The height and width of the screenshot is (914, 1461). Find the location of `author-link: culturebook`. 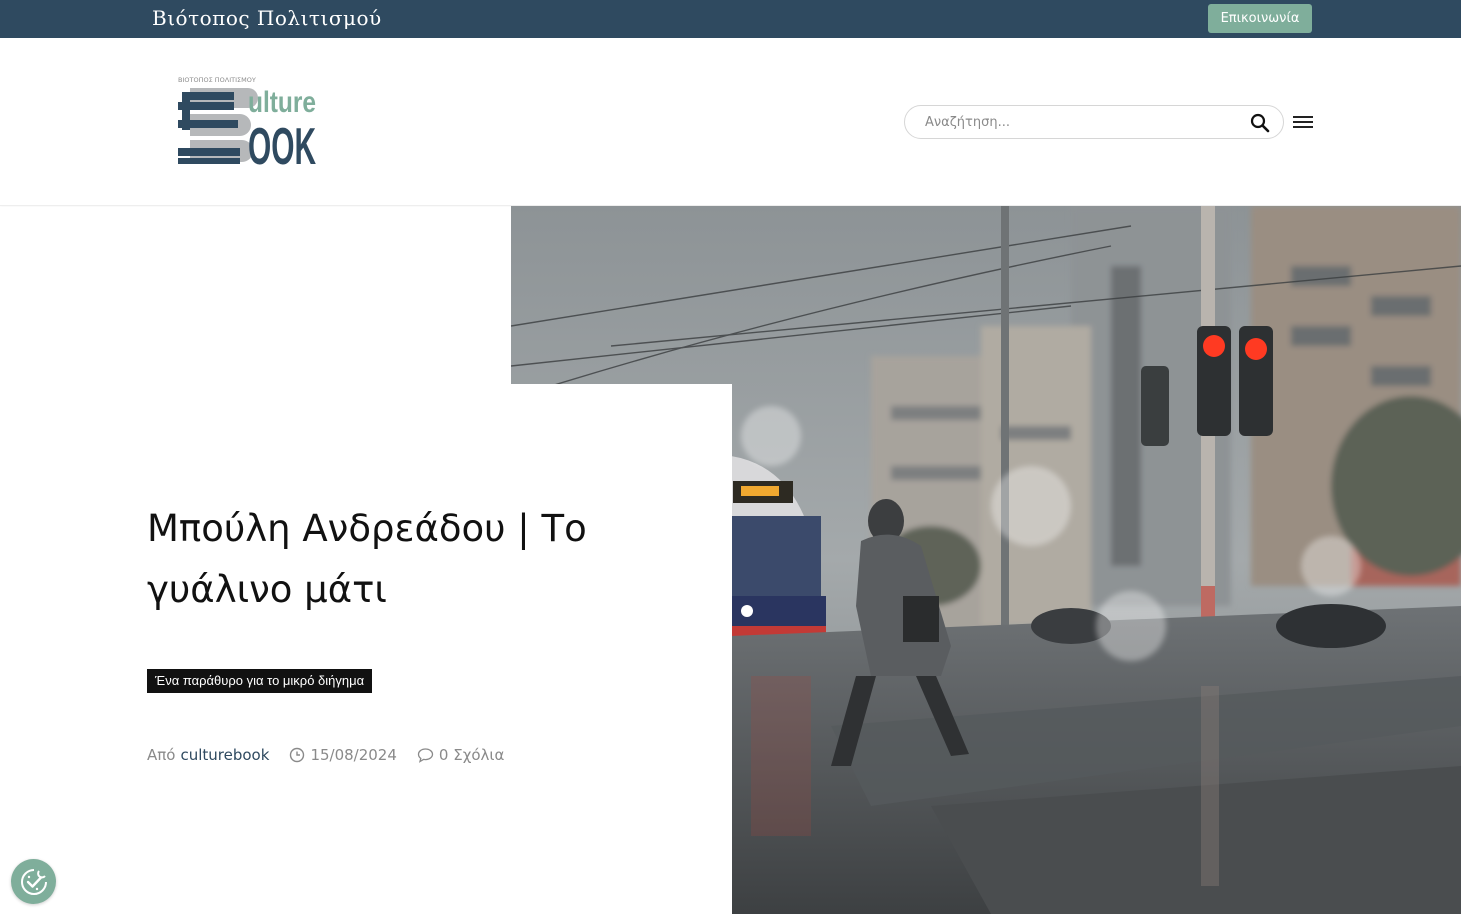

author-link: culturebook is located at coordinates (224, 755).